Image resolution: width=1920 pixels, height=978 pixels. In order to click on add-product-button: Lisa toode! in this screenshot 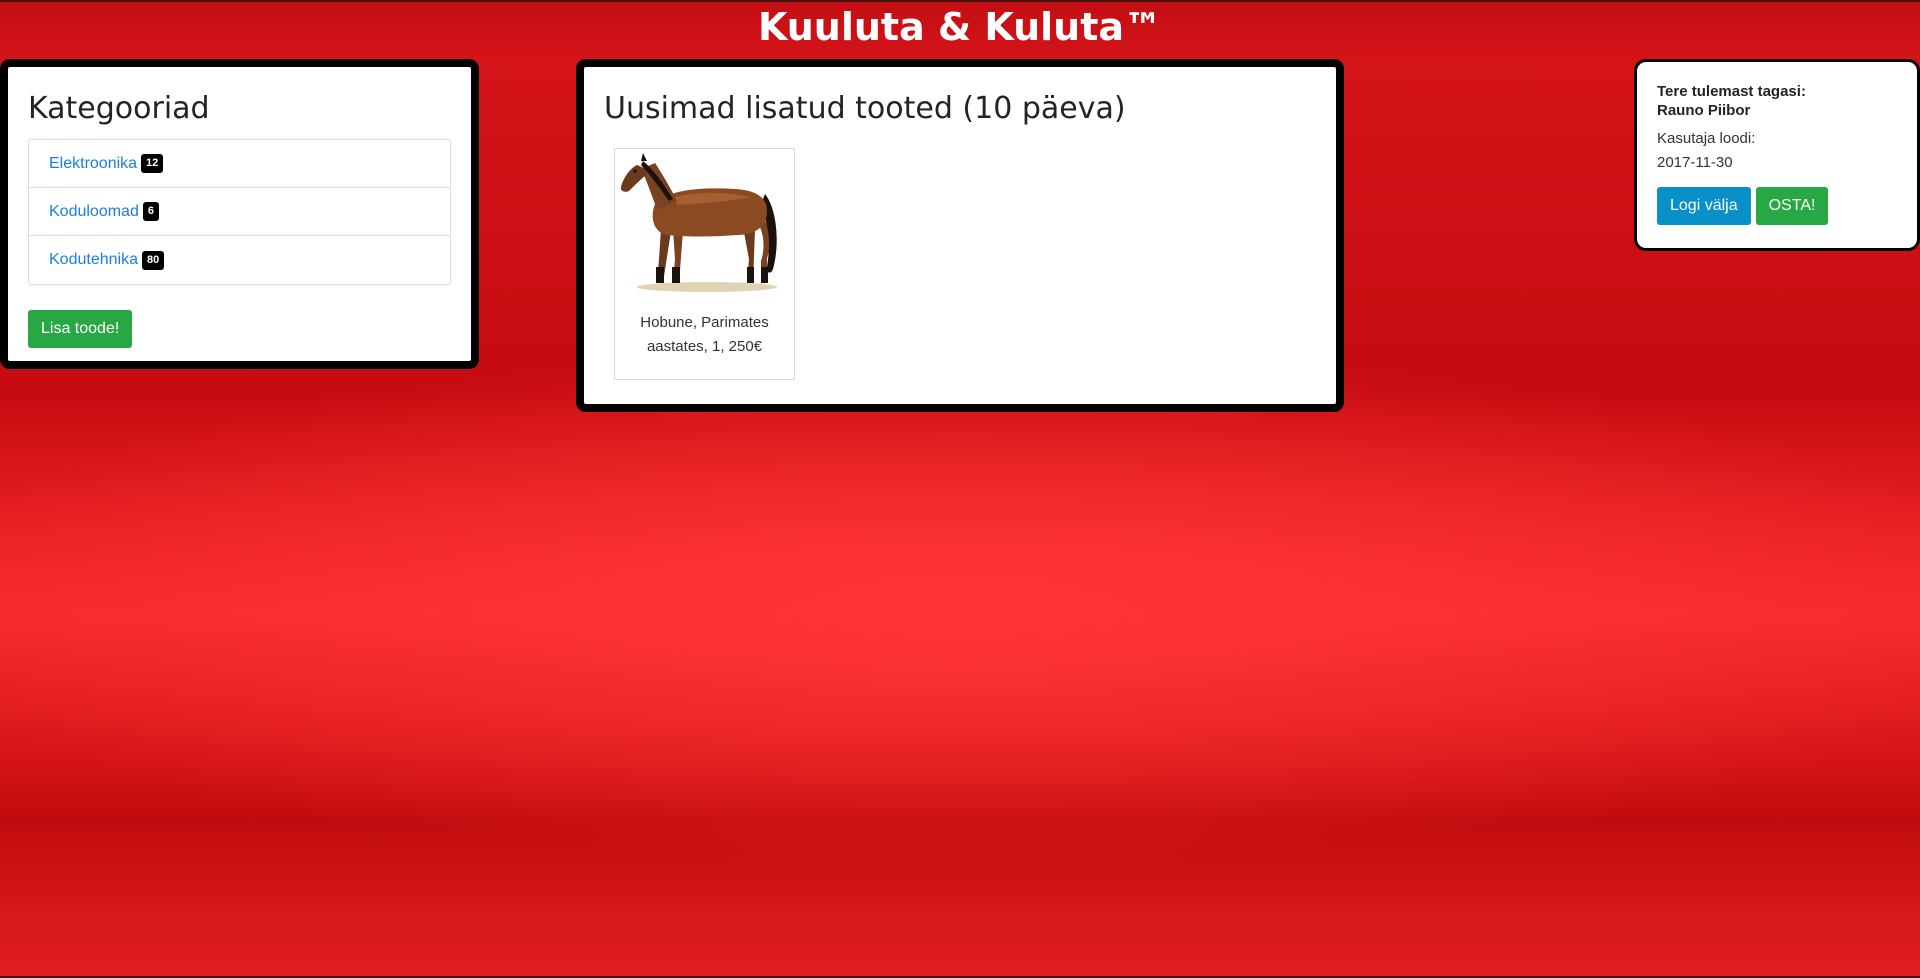, I will do `click(80, 329)`.